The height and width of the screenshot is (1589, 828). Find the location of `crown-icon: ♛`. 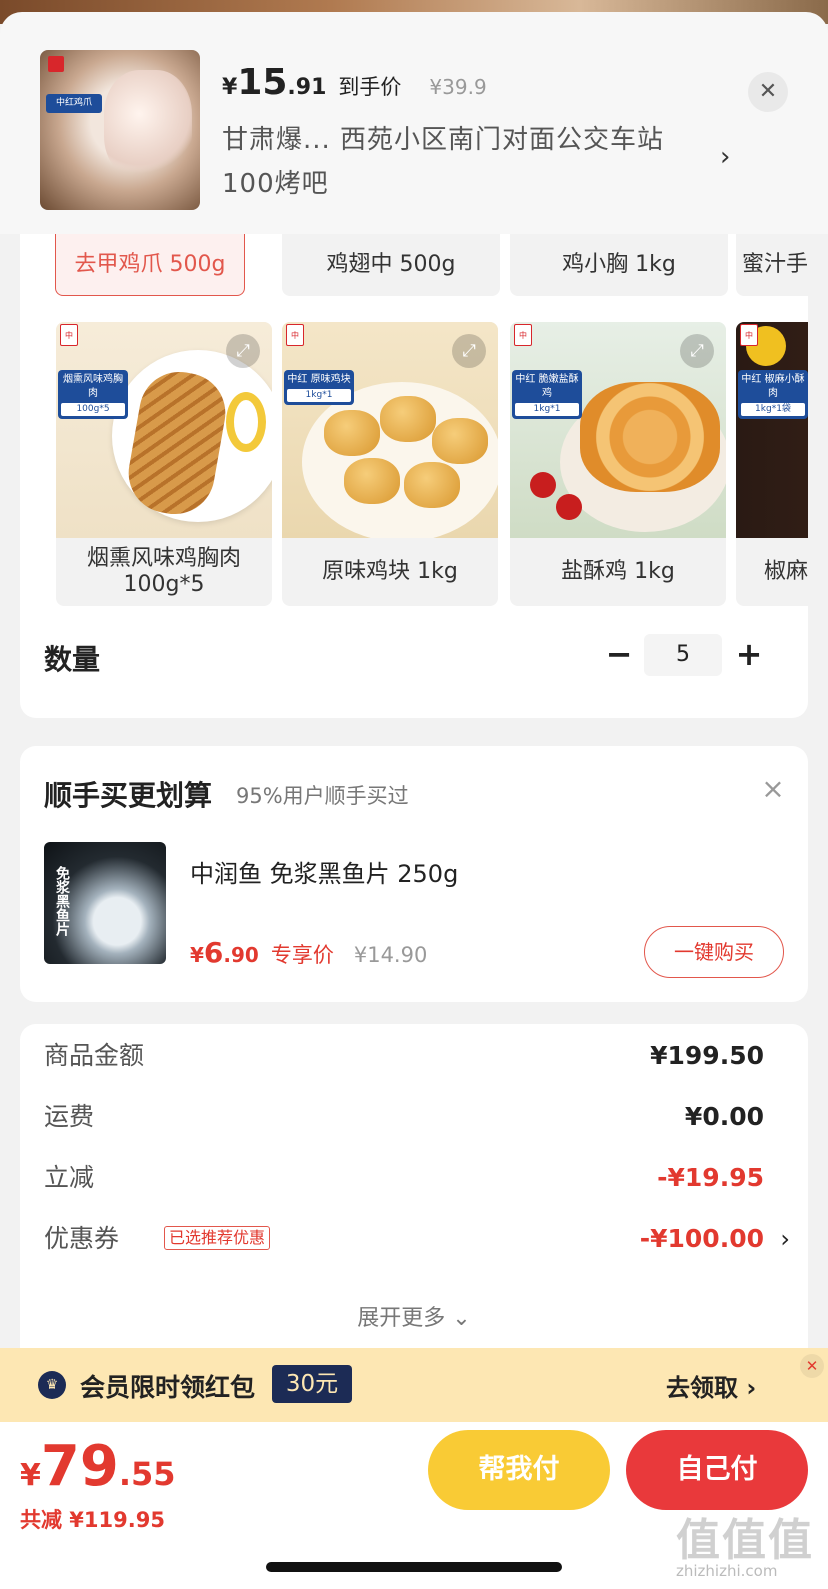

crown-icon: ♛ is located at coordinates (52, 1385).